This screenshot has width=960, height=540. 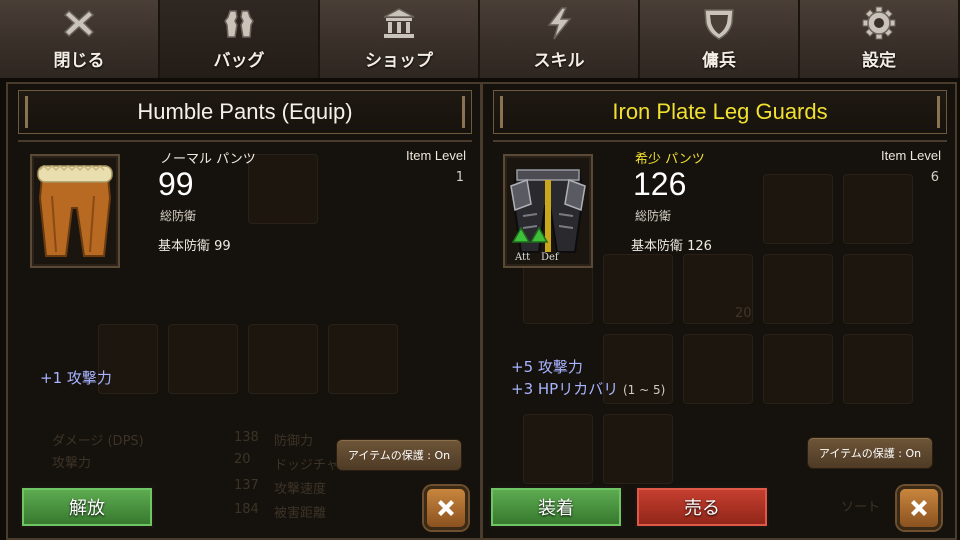 What do you see at coordinates (547, 367) in the screenshot?
I see `bonus-attack: +5 攻撃力` at bounding box center [547, 367].